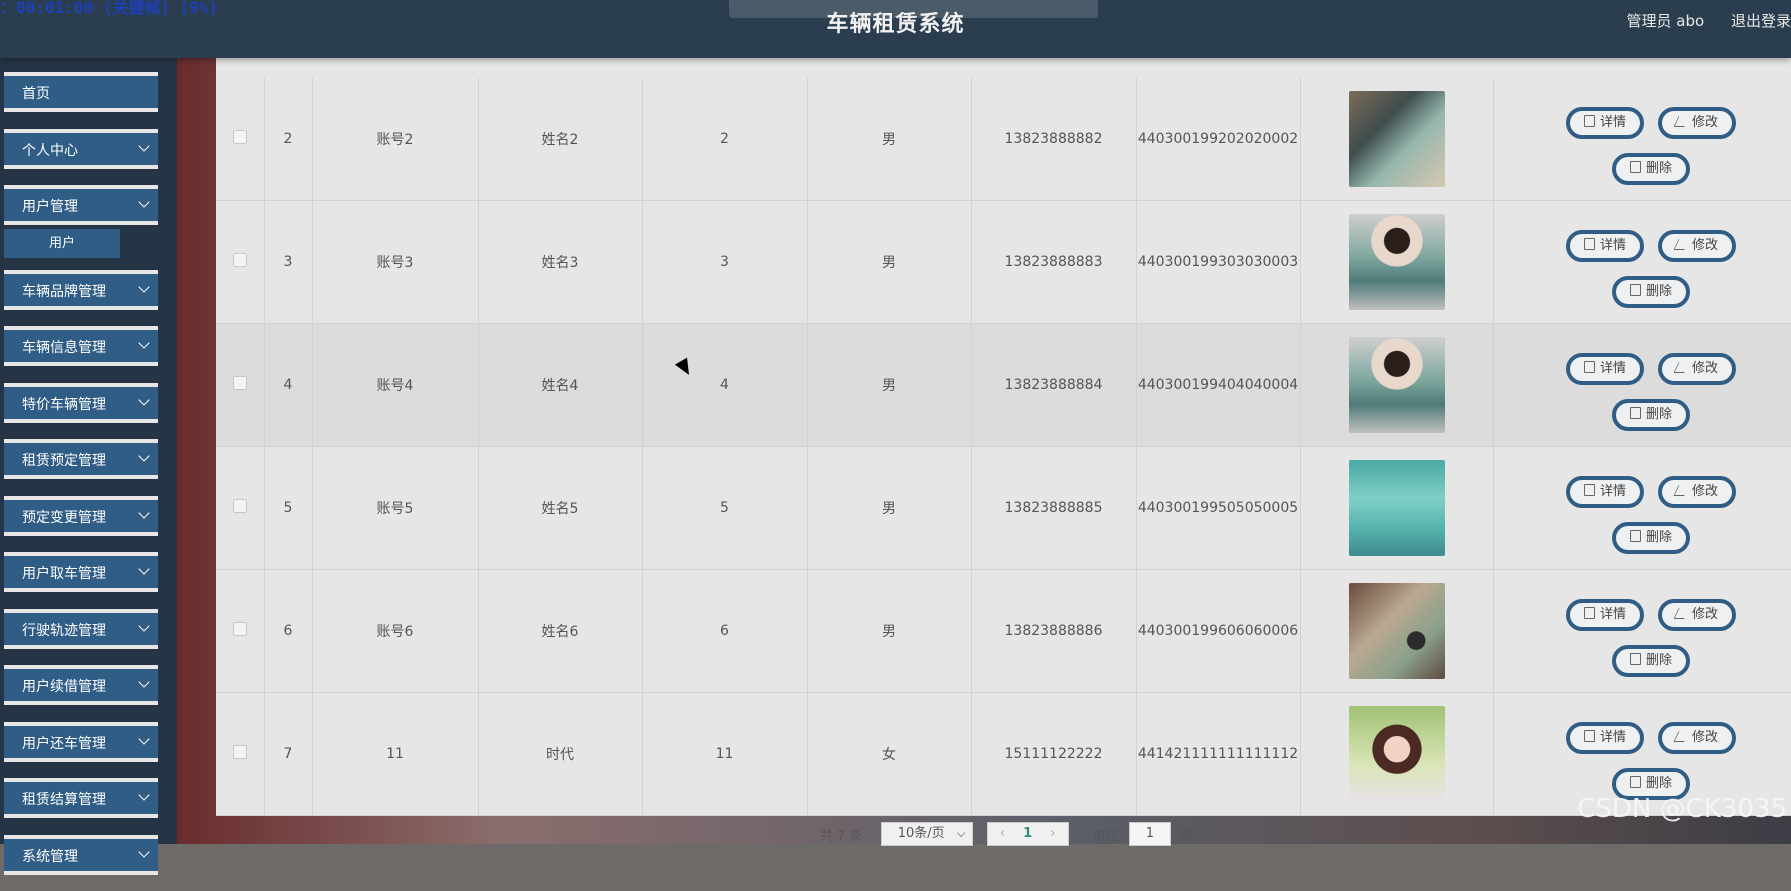 Image resolution: width=1791 pixels, height=891 pixels. Describe the element at coordinates (1589, 121) in the screenshot. I see `doc-icon` at that location.